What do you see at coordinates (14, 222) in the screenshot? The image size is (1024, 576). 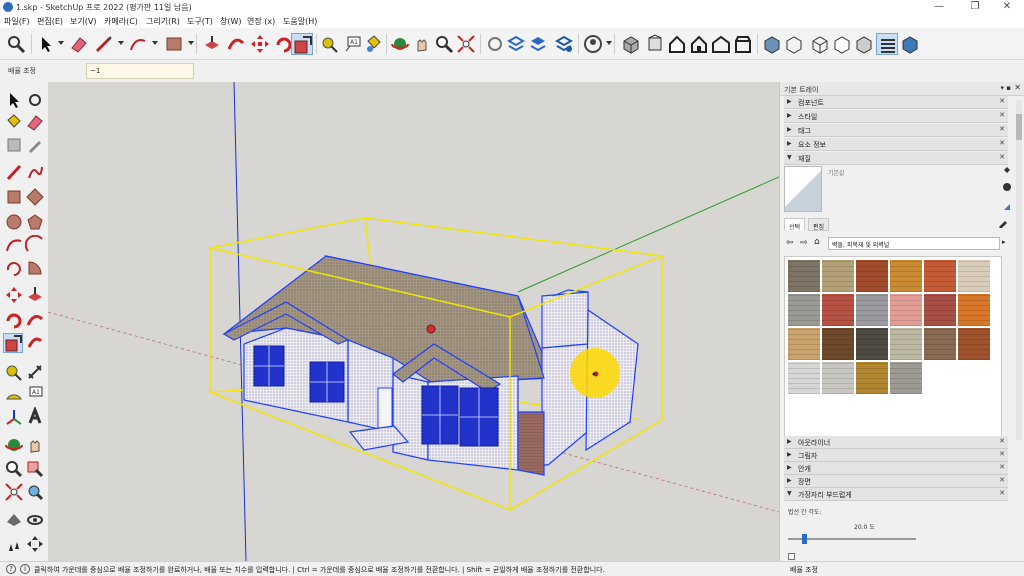 I see `circle-icon` at bounding box center [14, 222].